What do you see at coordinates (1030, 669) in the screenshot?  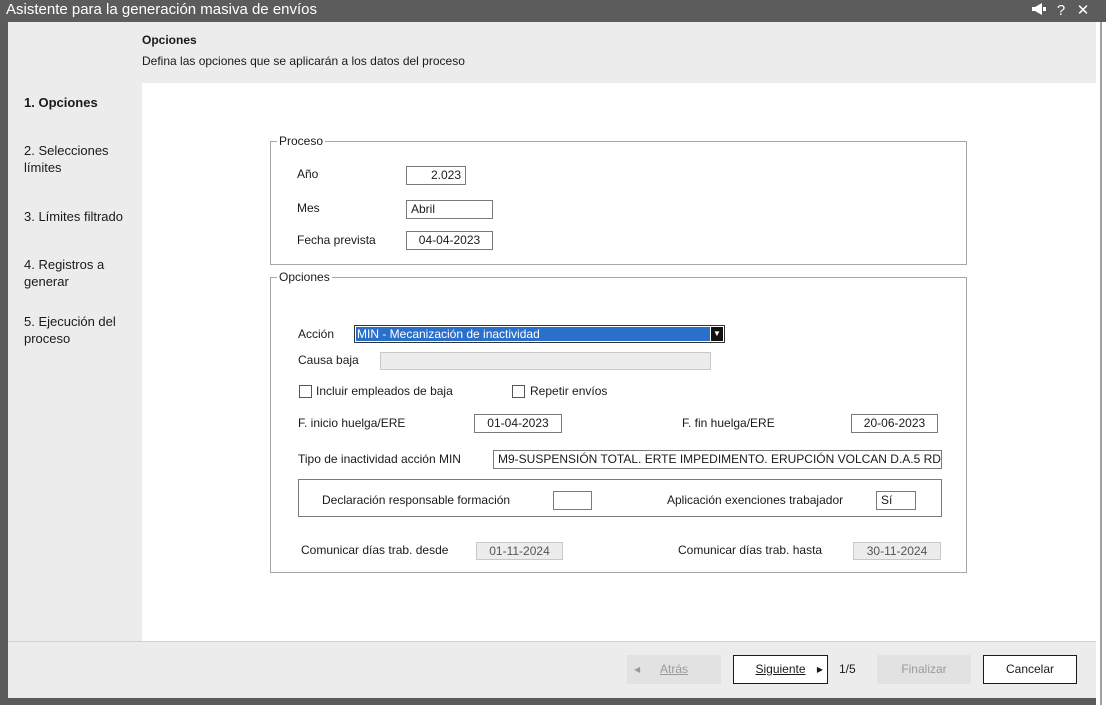 I see `cancelar-button: Cancelar` at bounding box center [1030, 669].